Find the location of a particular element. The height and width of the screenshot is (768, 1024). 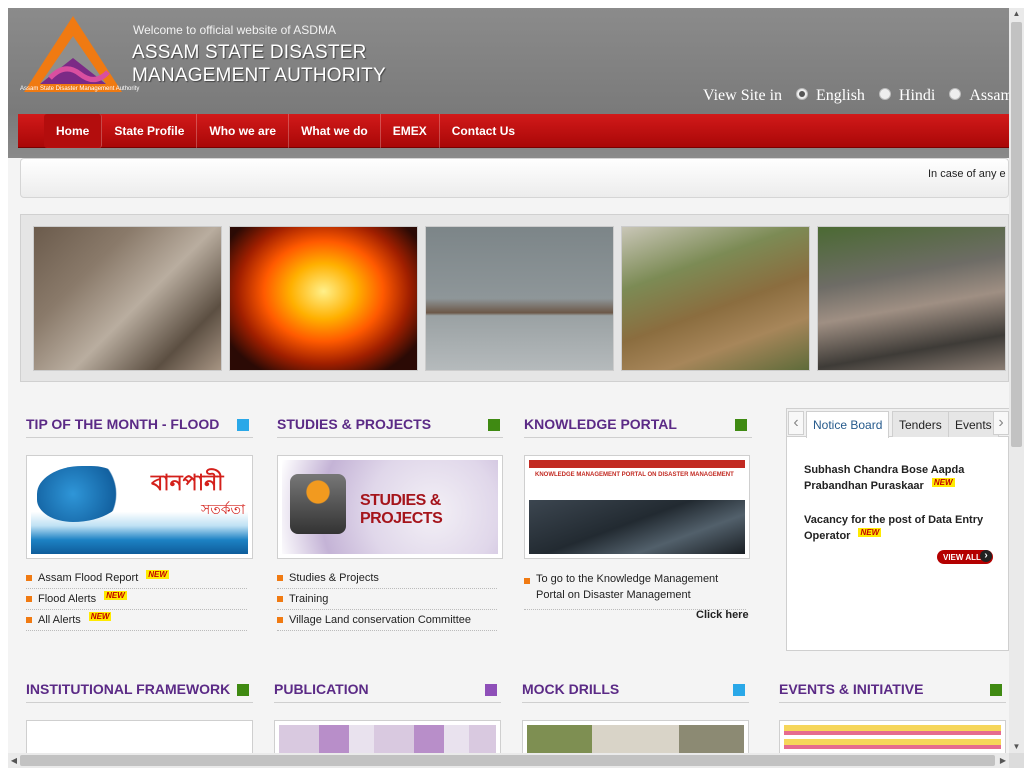

events-image is located at coordinates (892, 739).